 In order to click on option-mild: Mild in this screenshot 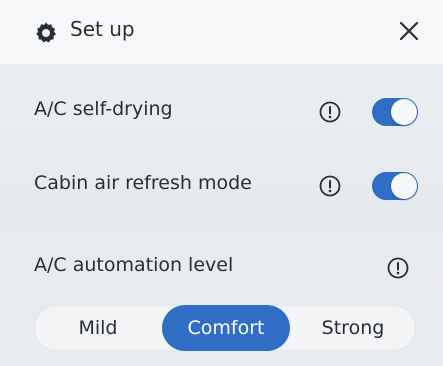, I will do `click(98, 328)`.